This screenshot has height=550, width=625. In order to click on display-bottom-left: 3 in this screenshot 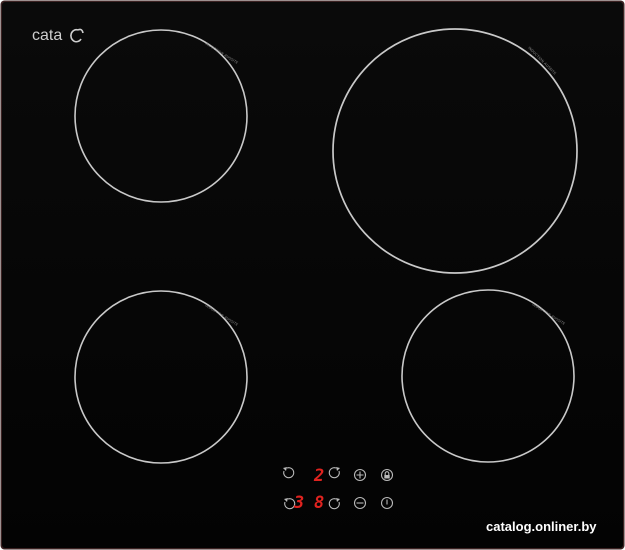, I will do `click(298, 503)`.